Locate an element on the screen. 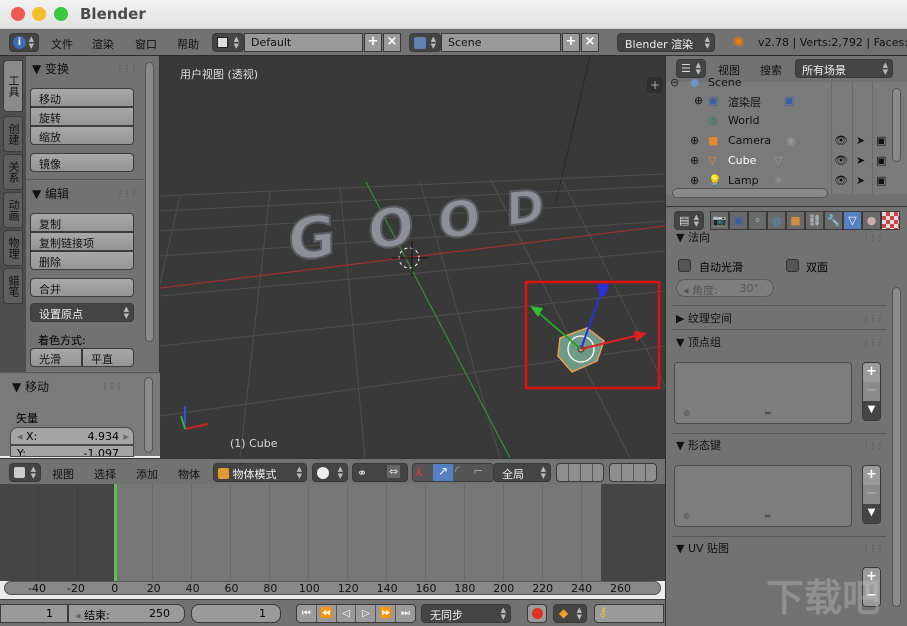 This screenshot has width=907, height=626. manipulator-toggle-icon: ⅄ is located at coordinates (418, 472).